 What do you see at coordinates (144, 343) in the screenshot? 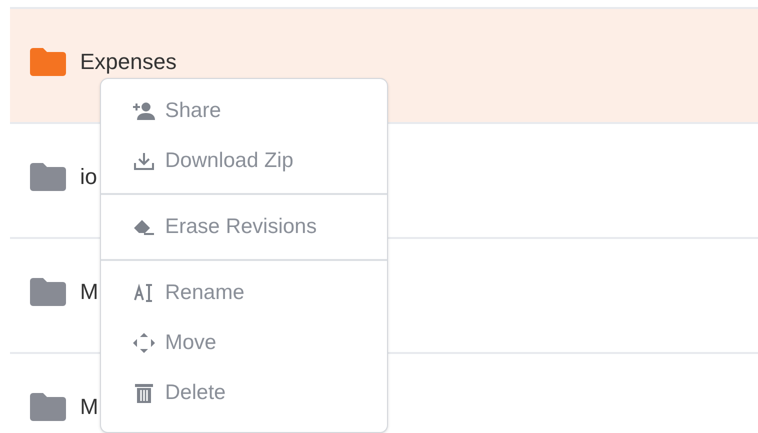
I see `move-arrows-icon` at bounding box center [144, 343].